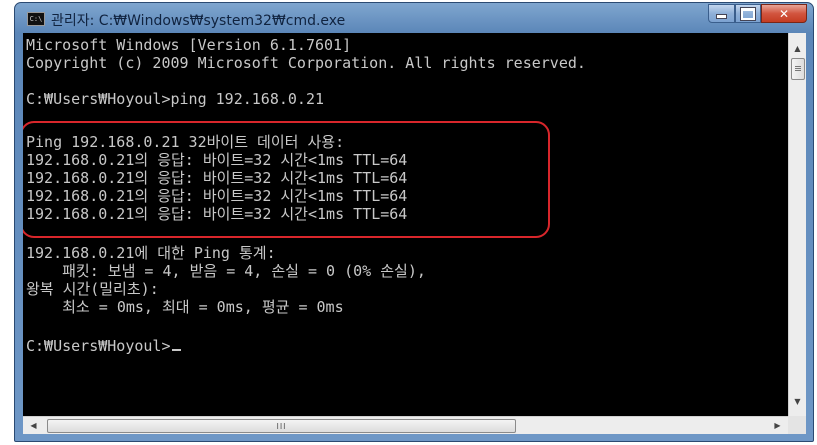  Describe the element at coordinates (175, 99) in the screenshot. I see `console-line: C:₩Users₩Hoyoul>ping 192.168.0.21` at that location.